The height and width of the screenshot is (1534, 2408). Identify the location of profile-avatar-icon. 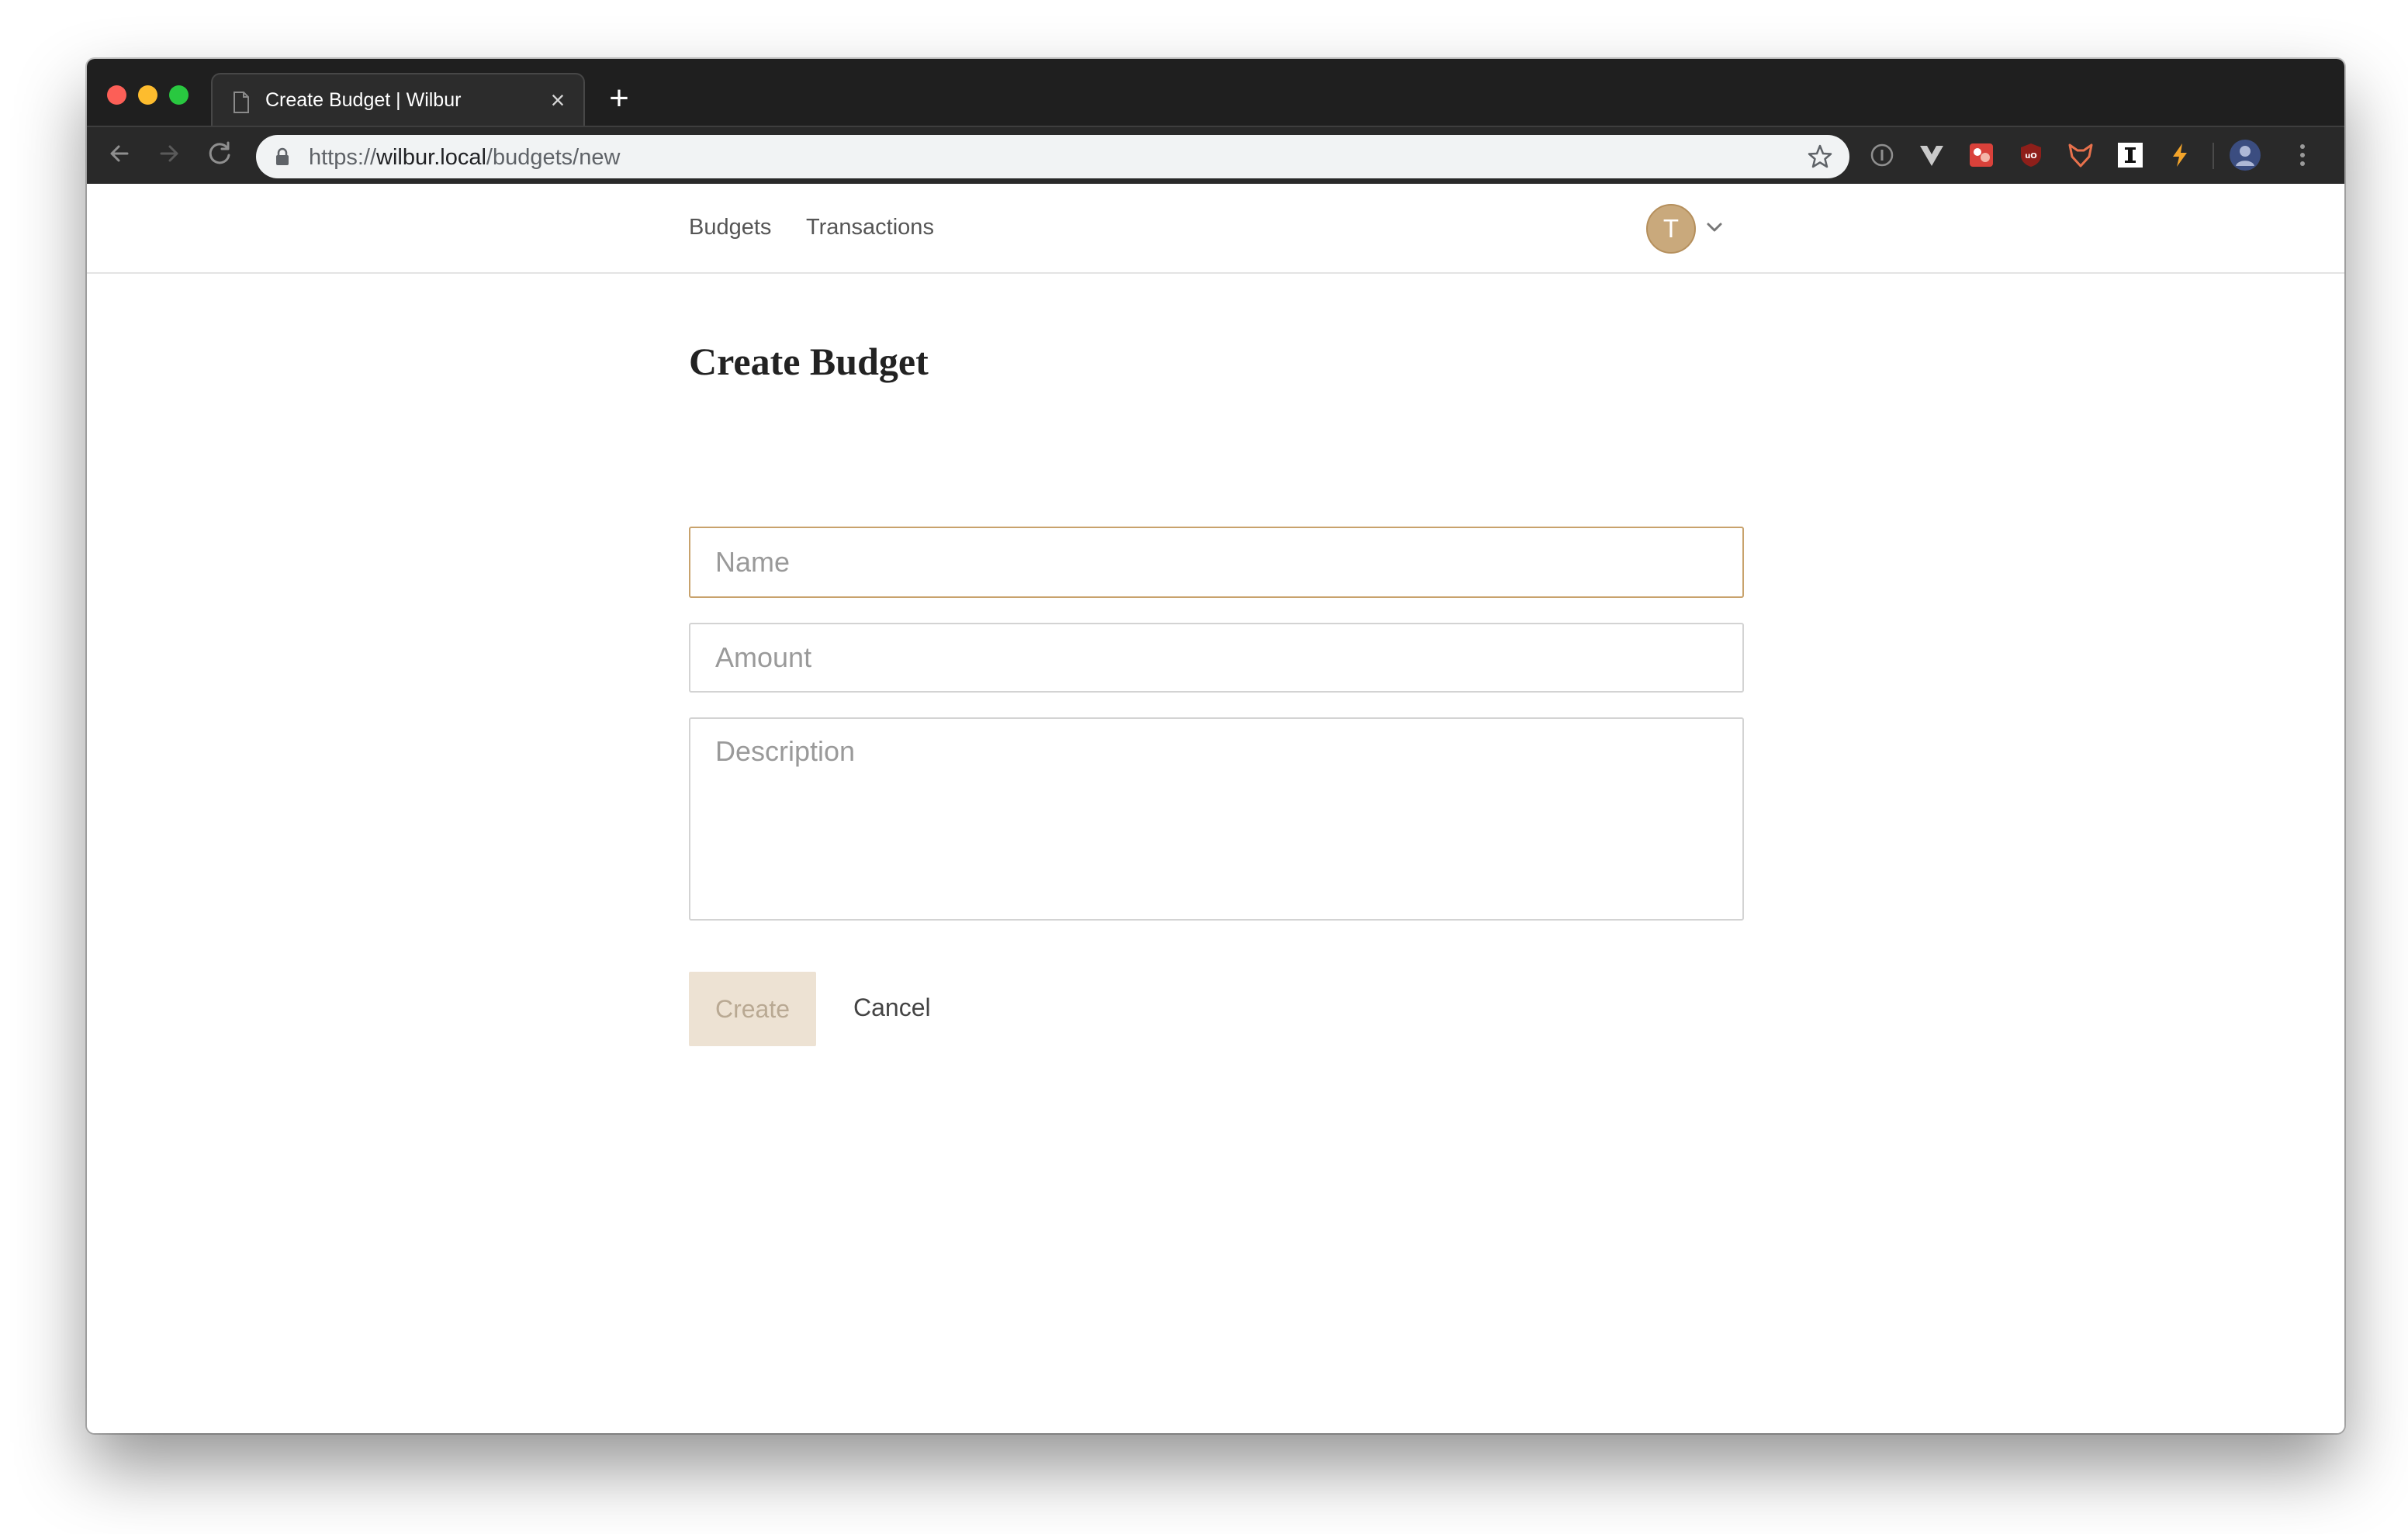
(2245, 155).